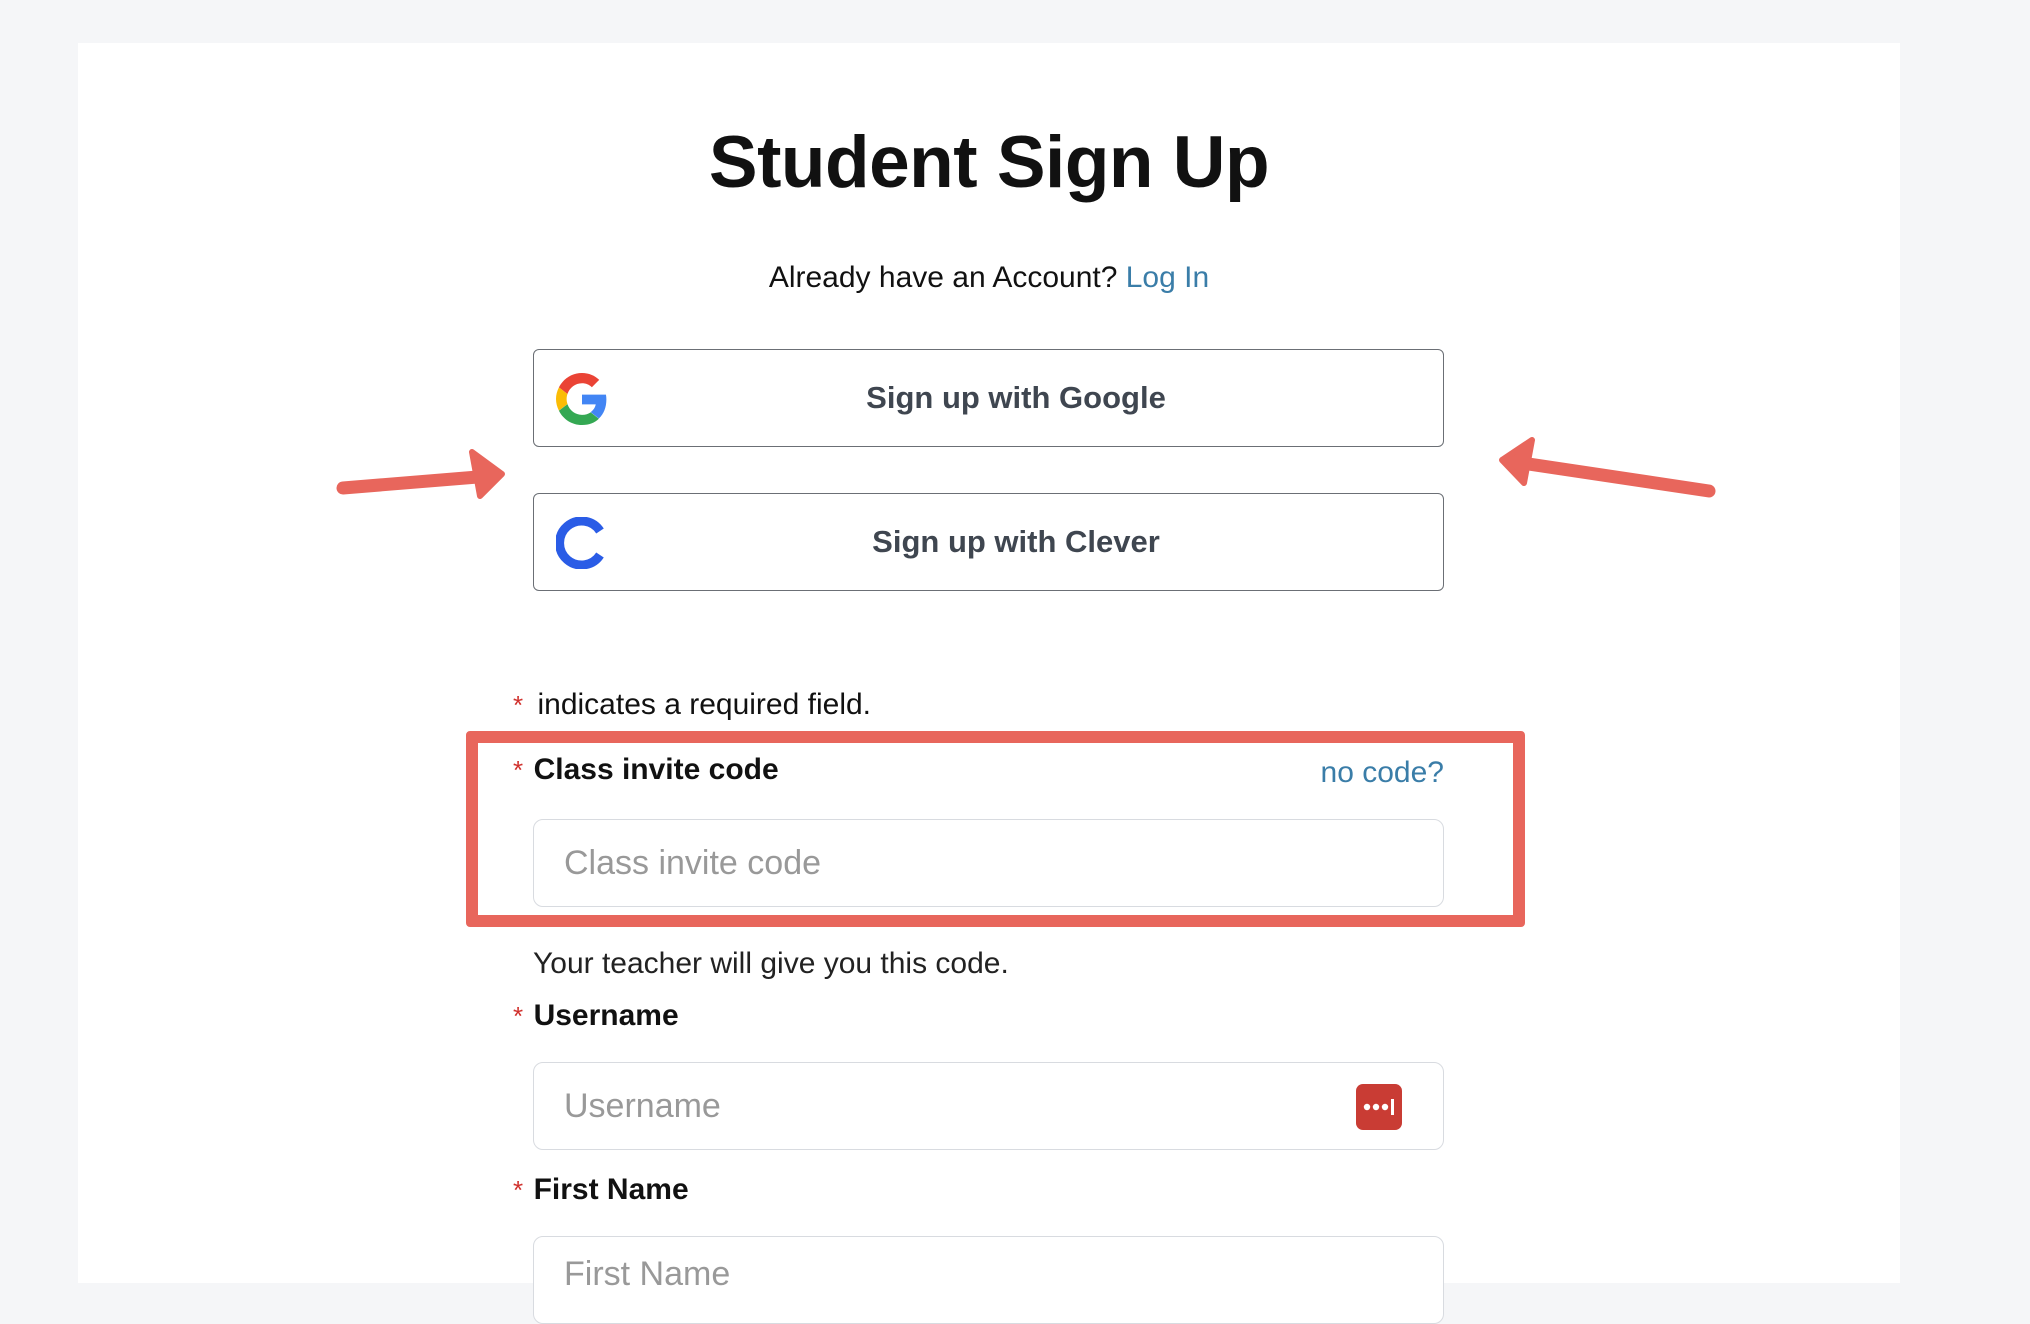 The height and width of the screenshot is (1324, 2030). I want to click on annotation-arrows, so click(1026, 468).